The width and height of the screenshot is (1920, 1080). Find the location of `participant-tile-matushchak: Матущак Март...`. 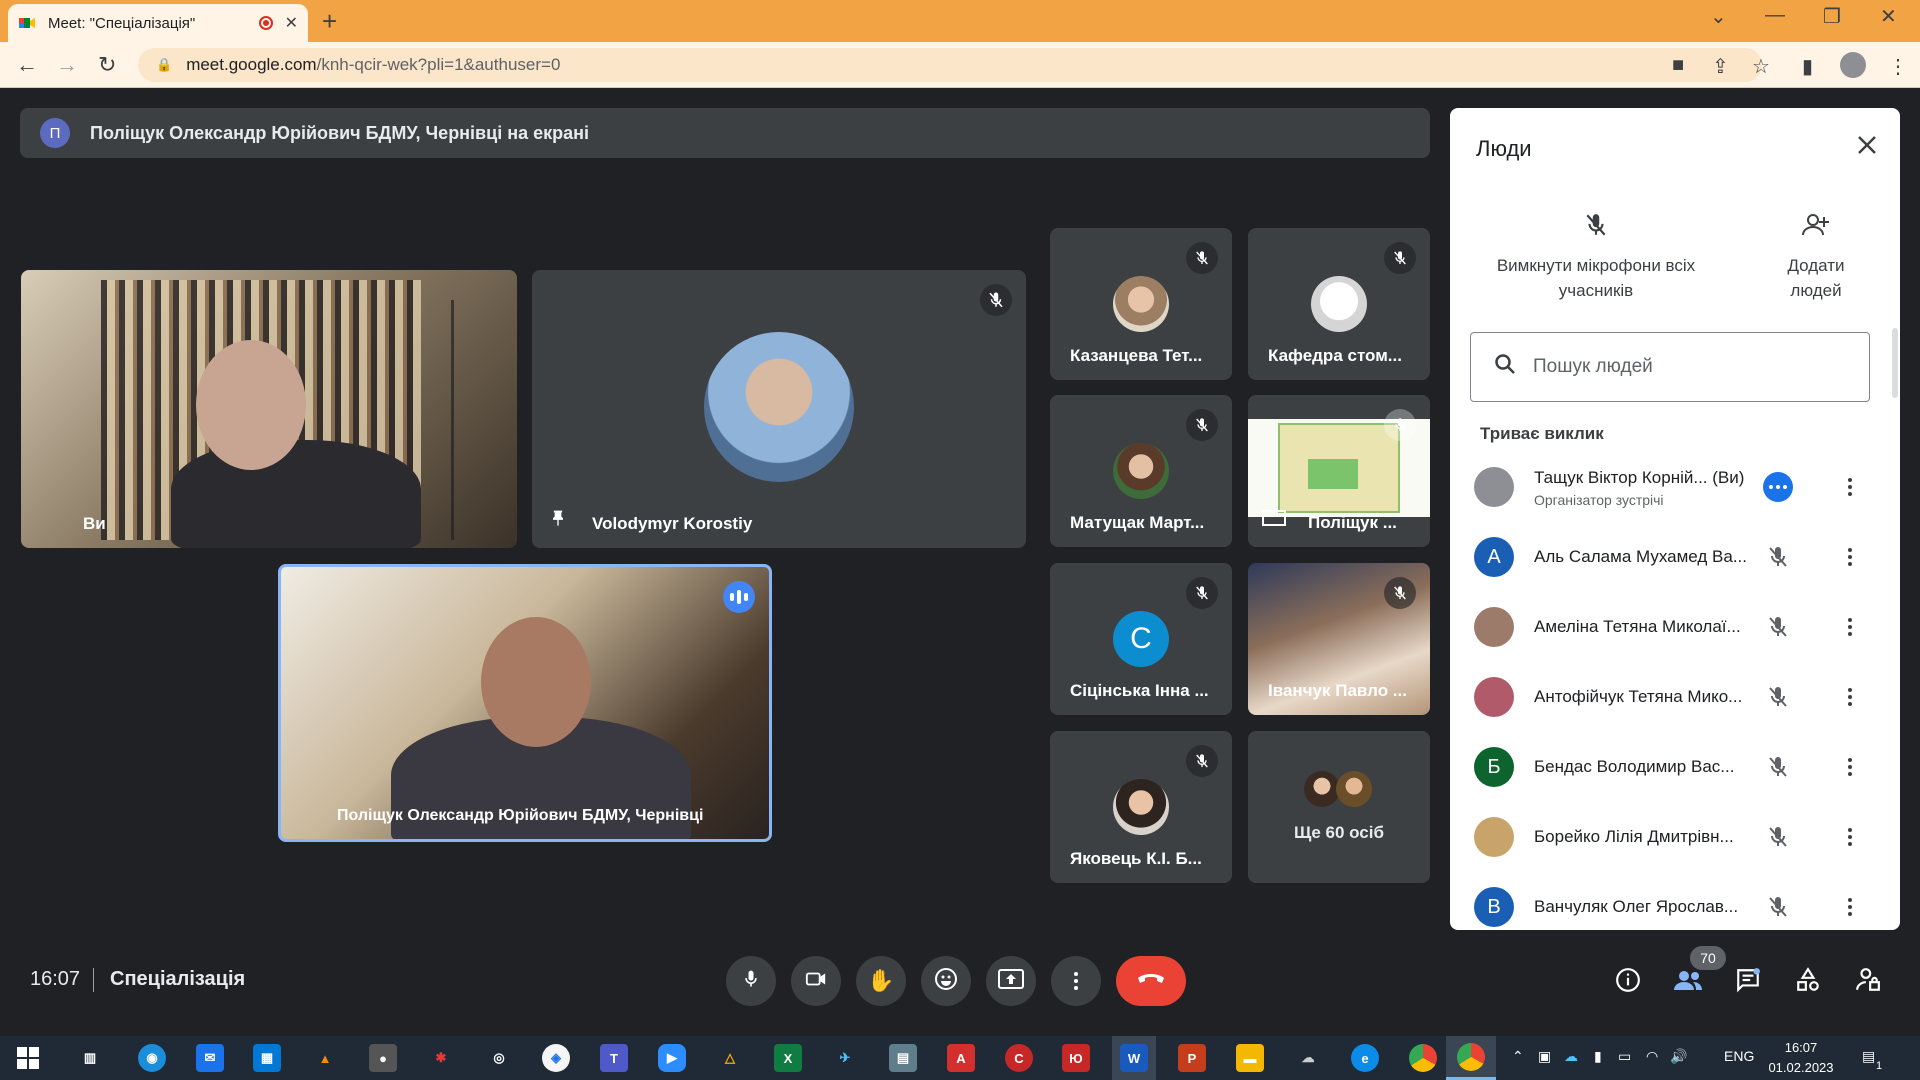

participant-tile-matushchak: Матущак Март... is located at coordinates (1141, 471).